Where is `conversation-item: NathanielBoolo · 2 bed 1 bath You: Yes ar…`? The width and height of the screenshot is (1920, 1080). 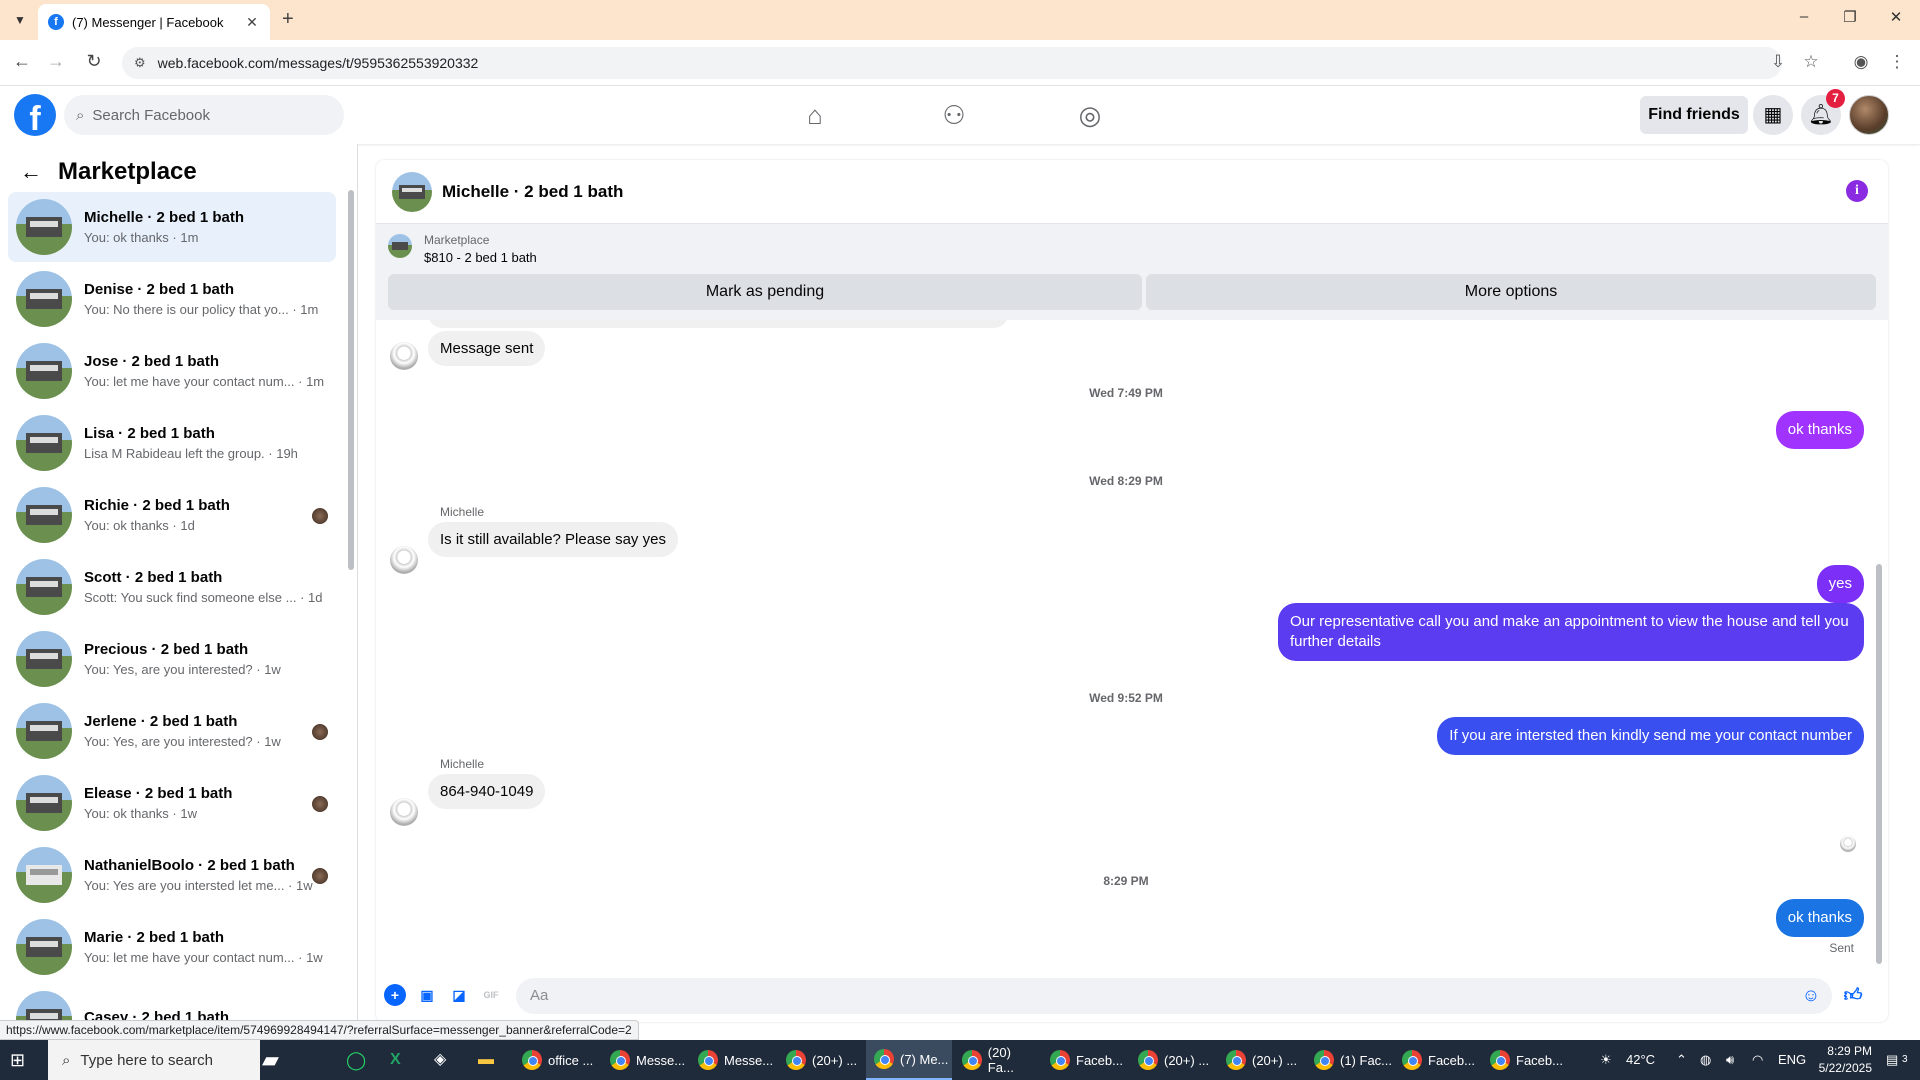 conversation-item: NathanielBoolo · 2 bed 1 bath You: Yes ar… is located at coordinates (172, 875).